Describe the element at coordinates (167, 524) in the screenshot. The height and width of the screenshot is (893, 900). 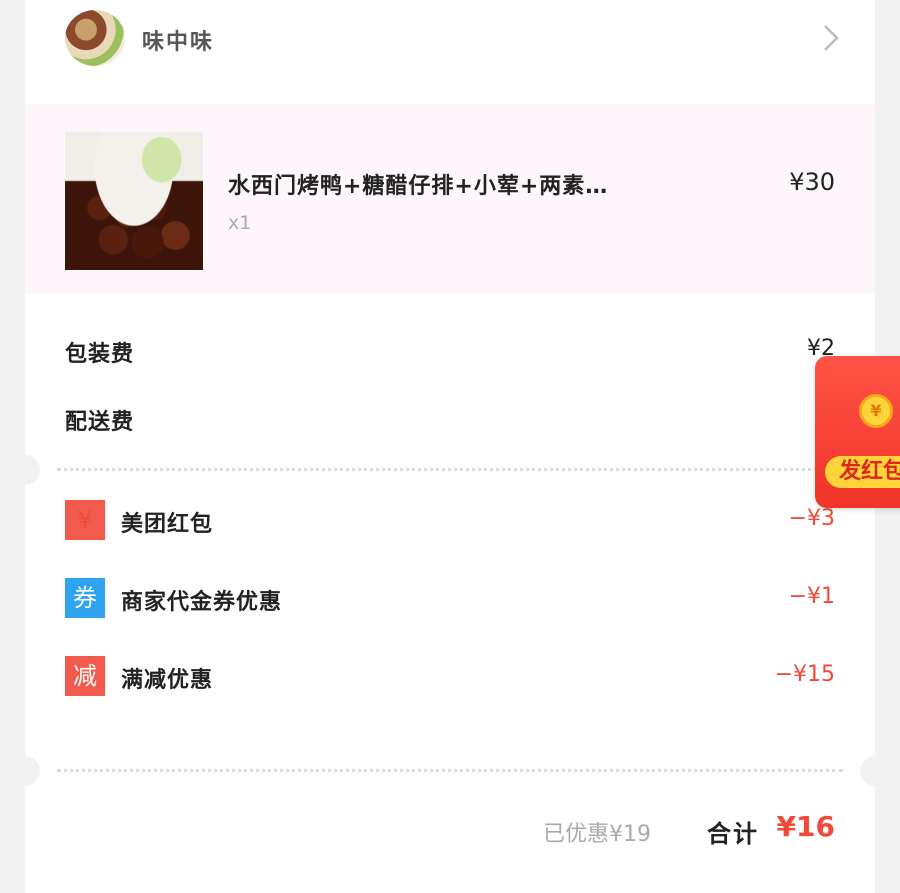
I see `discount-label: 美团红包` at that location.